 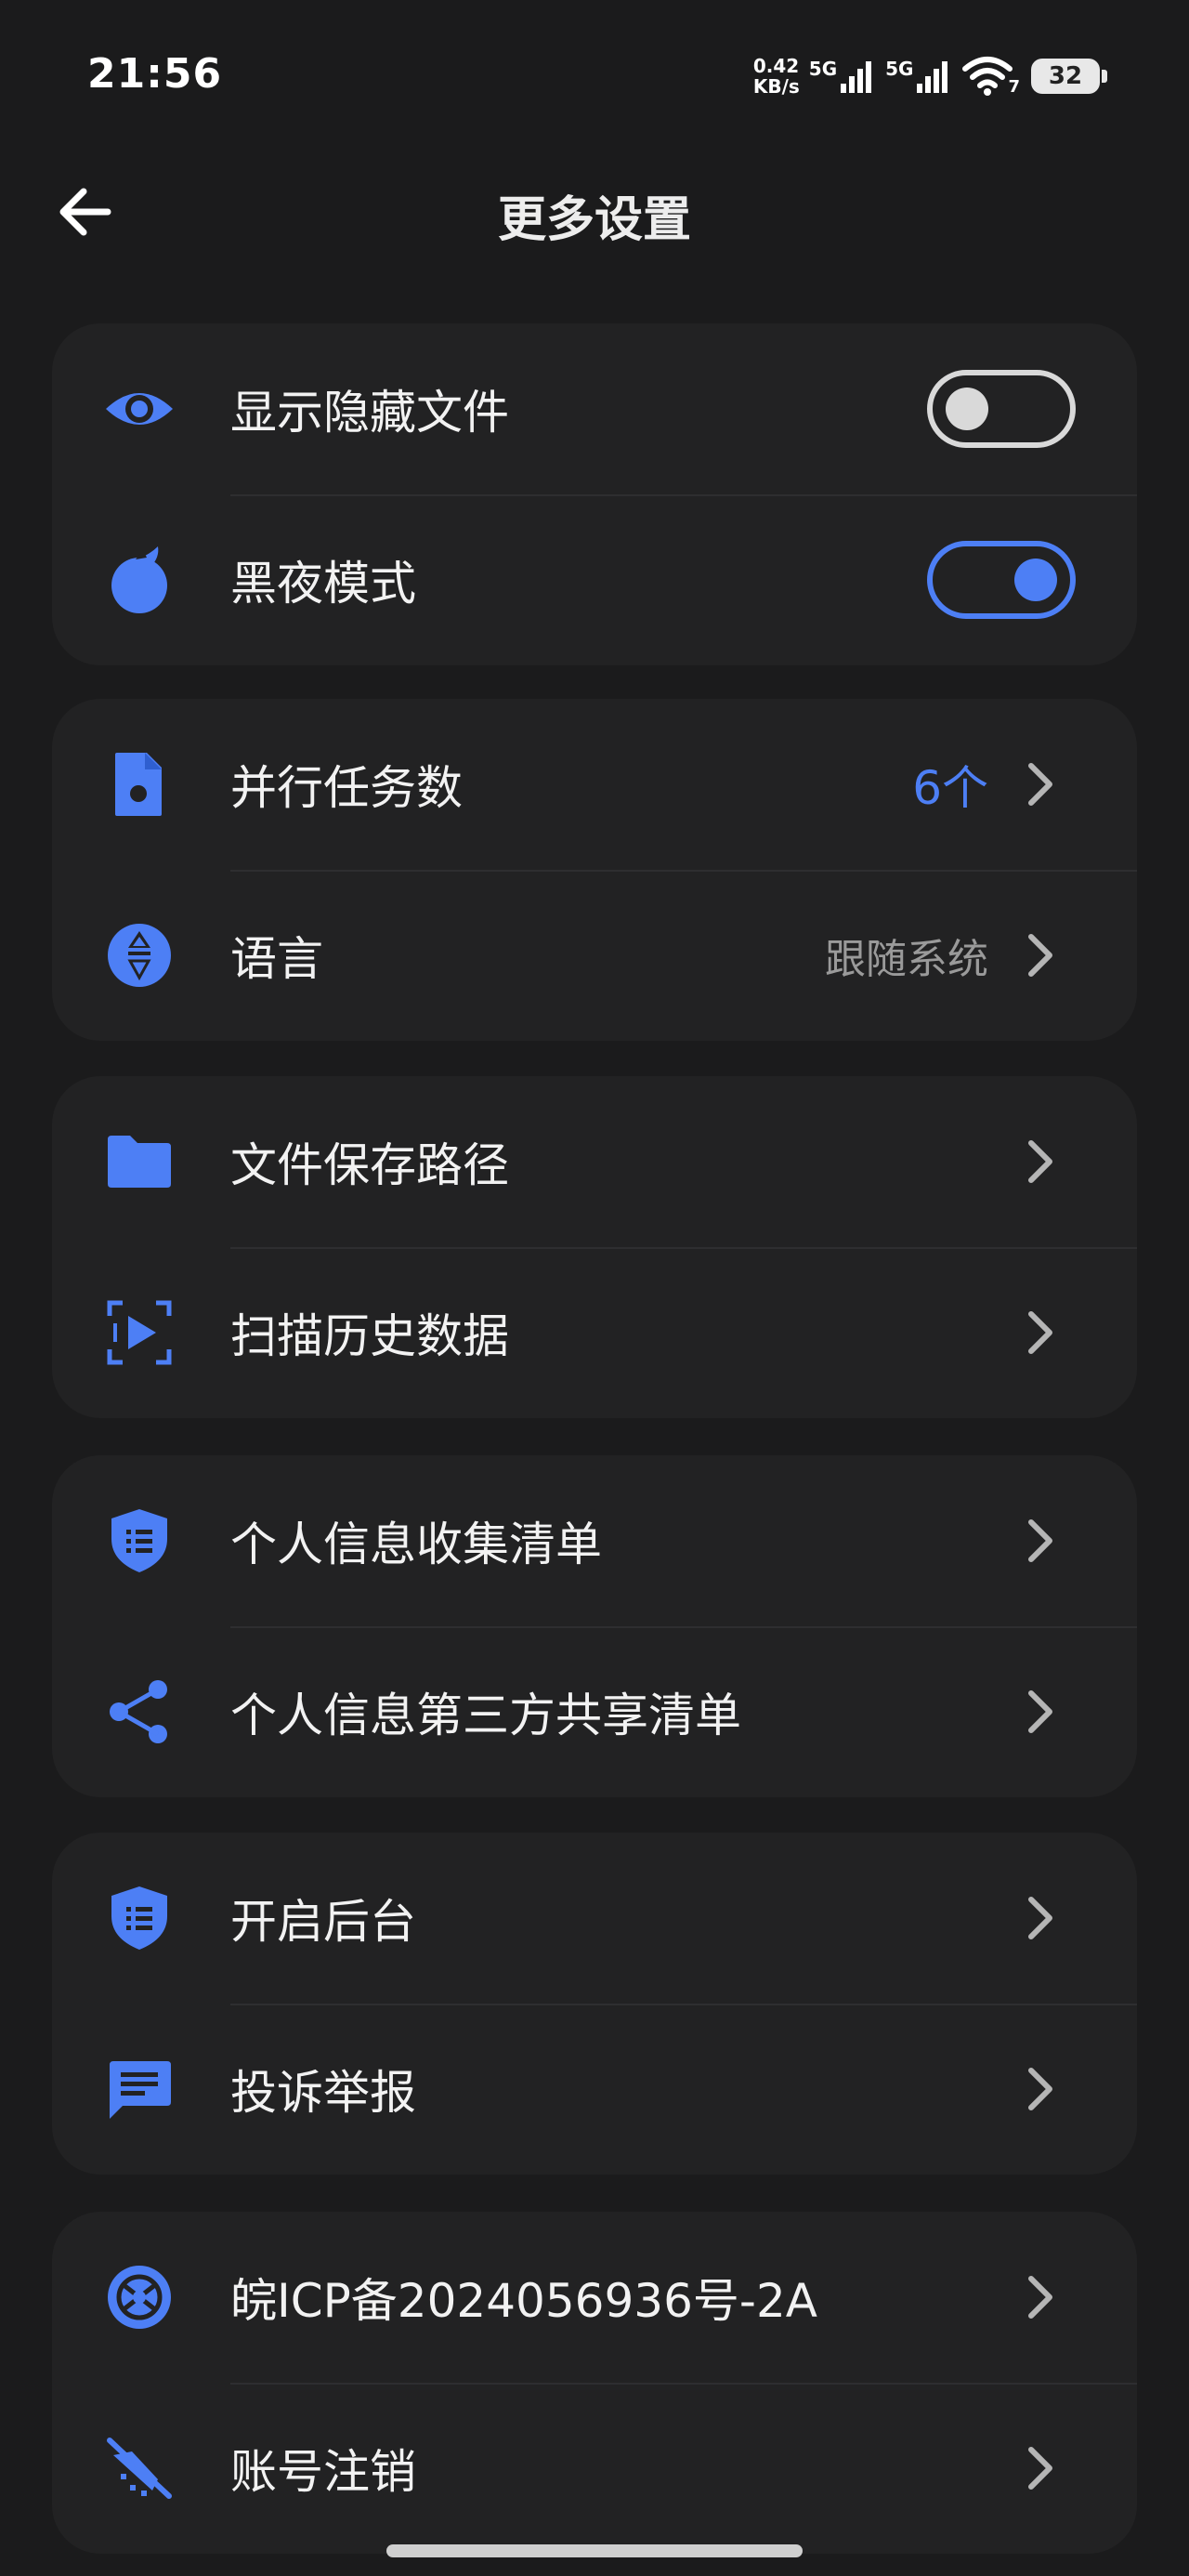 I want to click on message-icon, so click(x=140, y=2090).